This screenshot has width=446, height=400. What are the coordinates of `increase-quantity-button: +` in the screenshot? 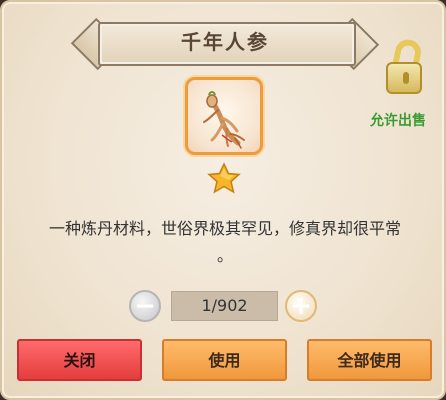 It's located at (301, 306).